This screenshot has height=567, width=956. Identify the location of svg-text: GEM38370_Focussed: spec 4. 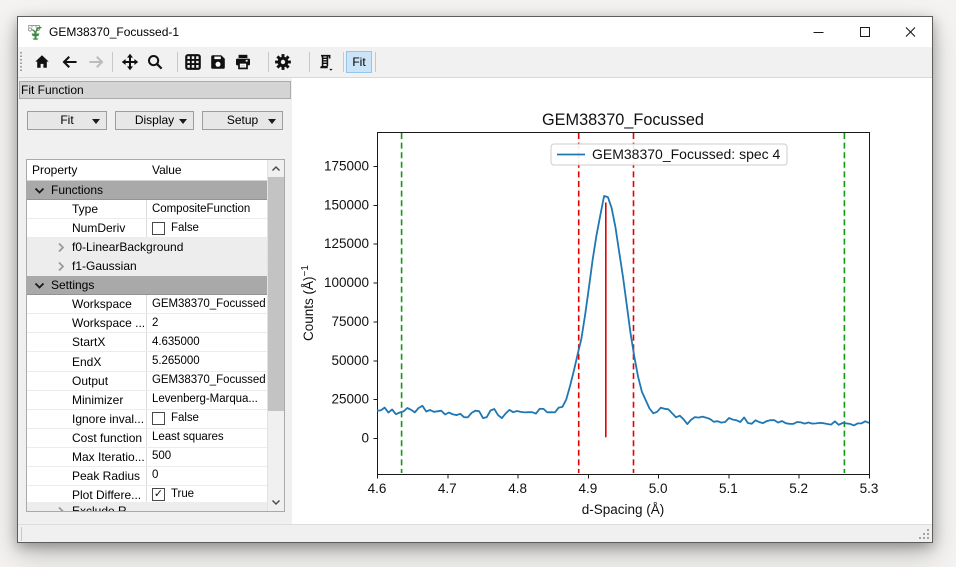
(686, 154).